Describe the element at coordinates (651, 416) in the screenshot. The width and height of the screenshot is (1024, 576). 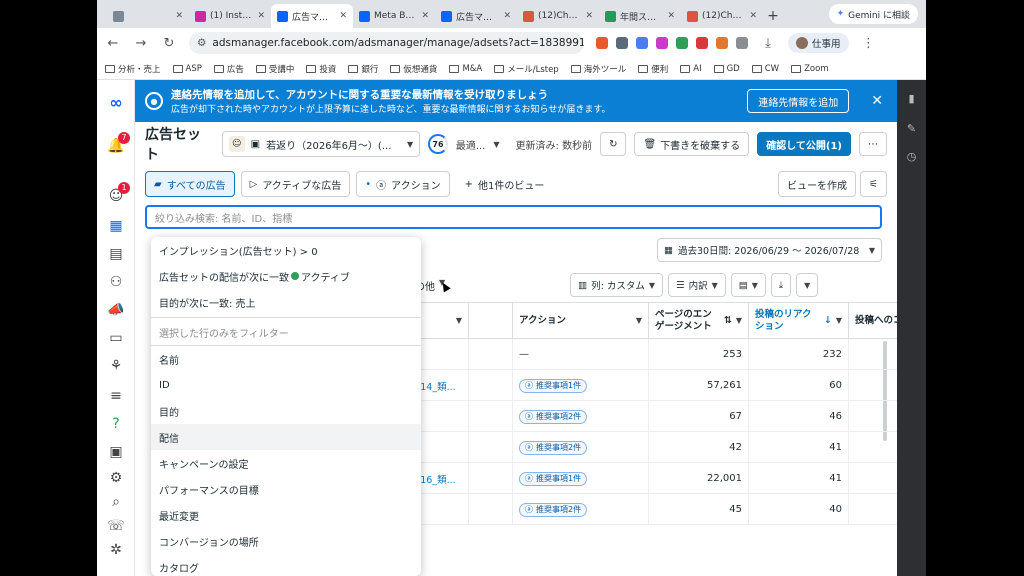
I see `table-row: ⓐ 推奨事項2件 67 46` at that location.